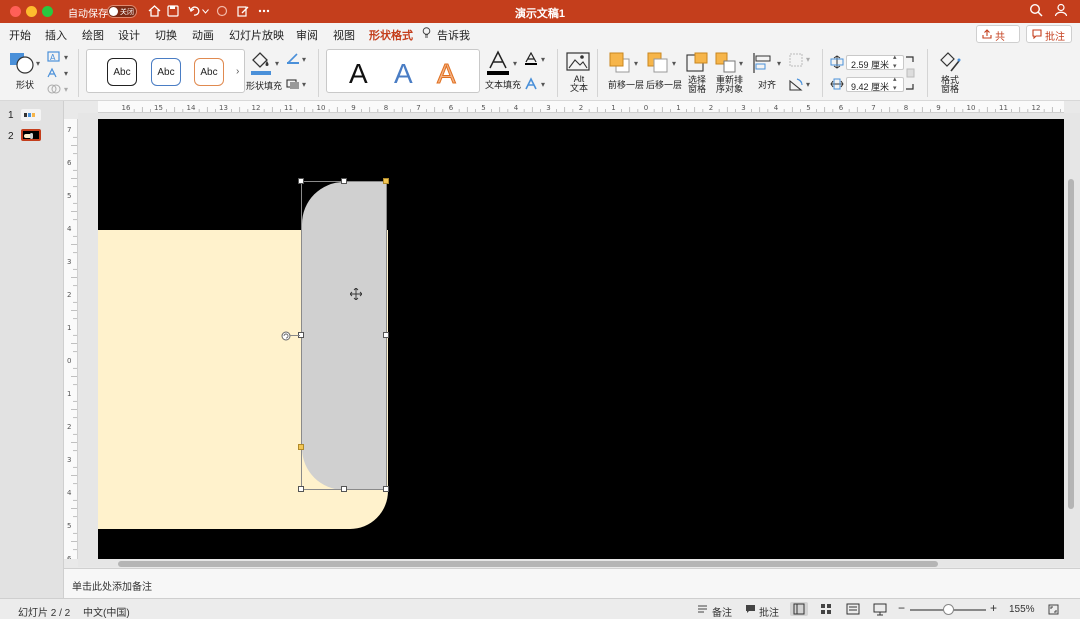 This screenshot has height=619, width=1080. What do you see at coordinates (301, 447) in the screenshot?
I see `adjust-handle-left` at bounding box center [301, 447].